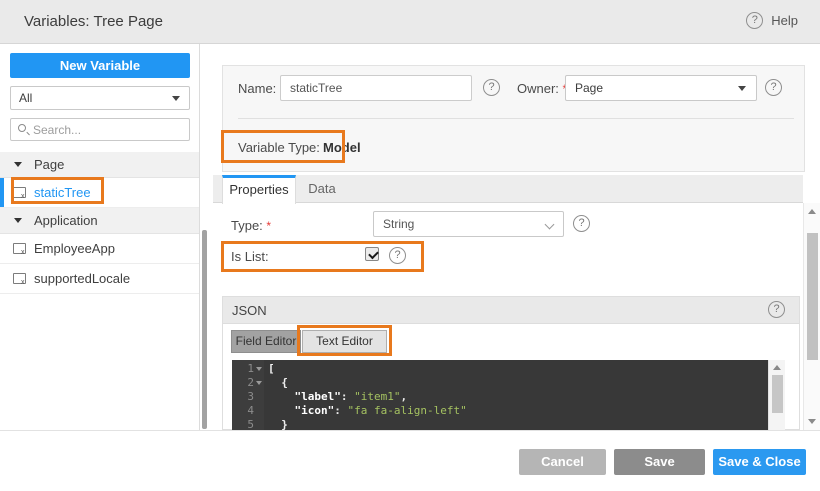 This screenshot has width=820, height=491. What do you see at coordinates (250, 368) in the screenshot?
I see `line-number: 1` at bounding box center [250, 368].